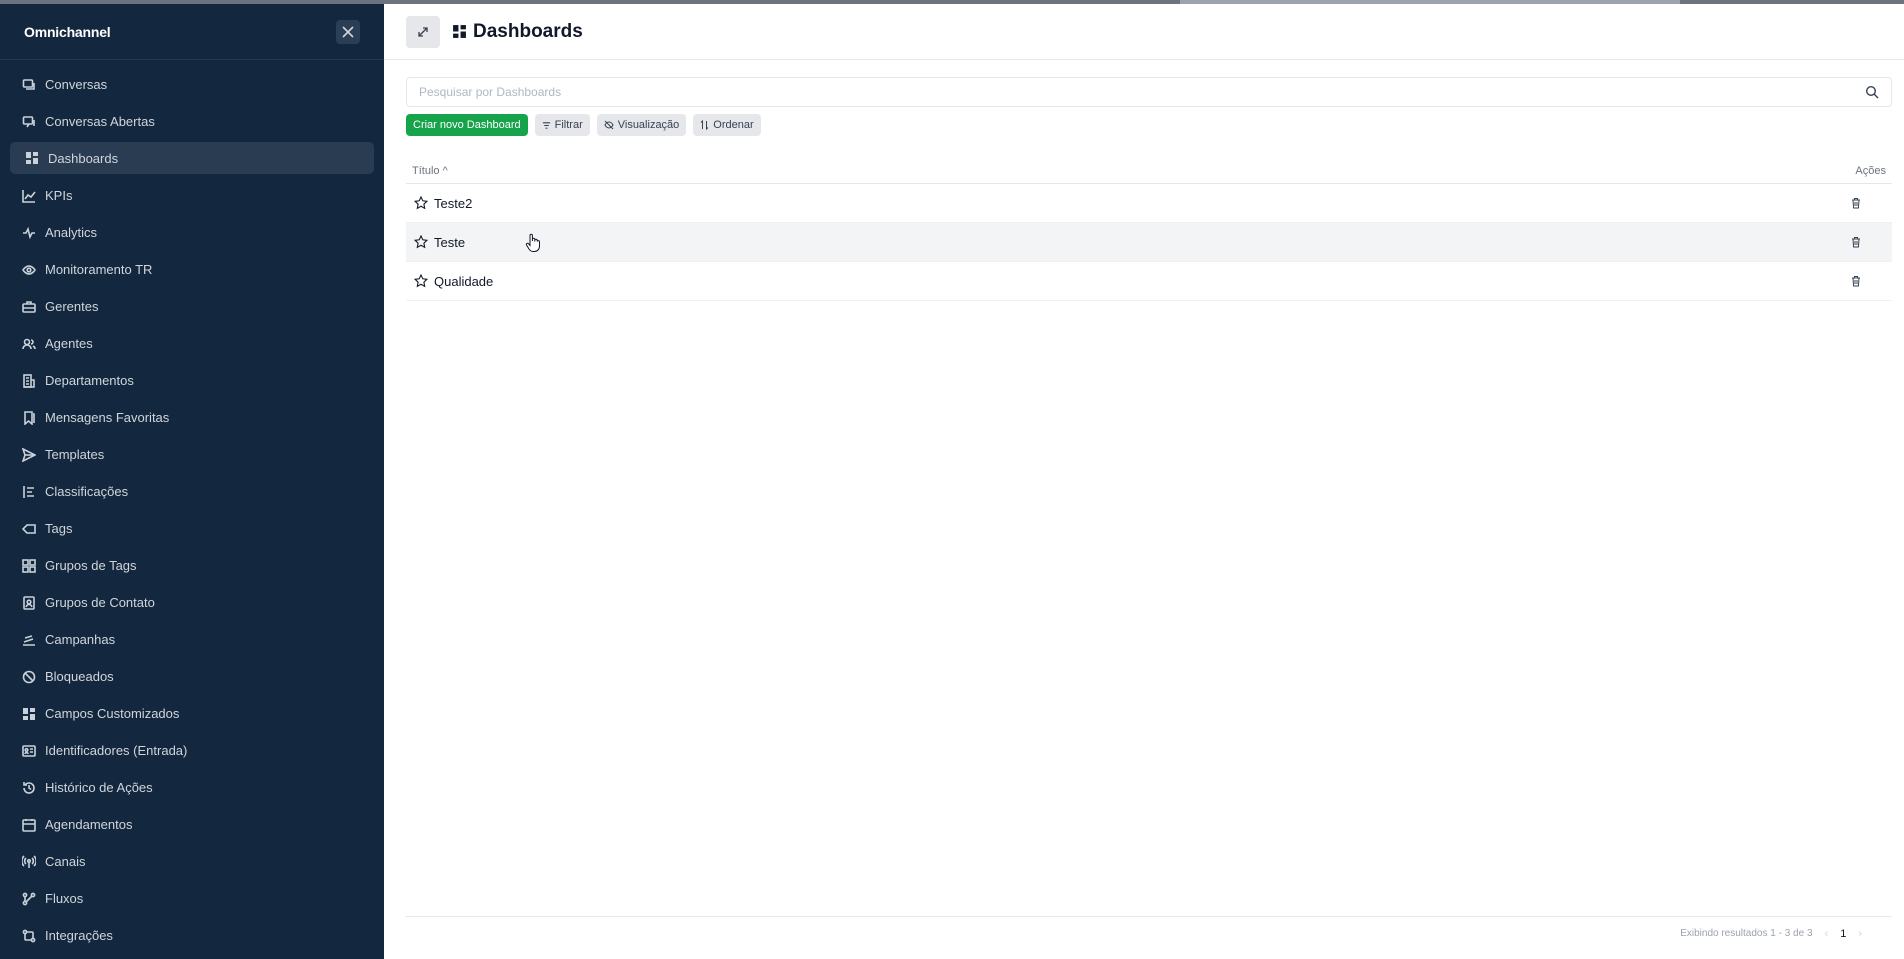 The width and height of the screenshot is (1904, 959). Describe the element at coordinates (29, 344) in the screenshot. I see `users-icon` at that location.